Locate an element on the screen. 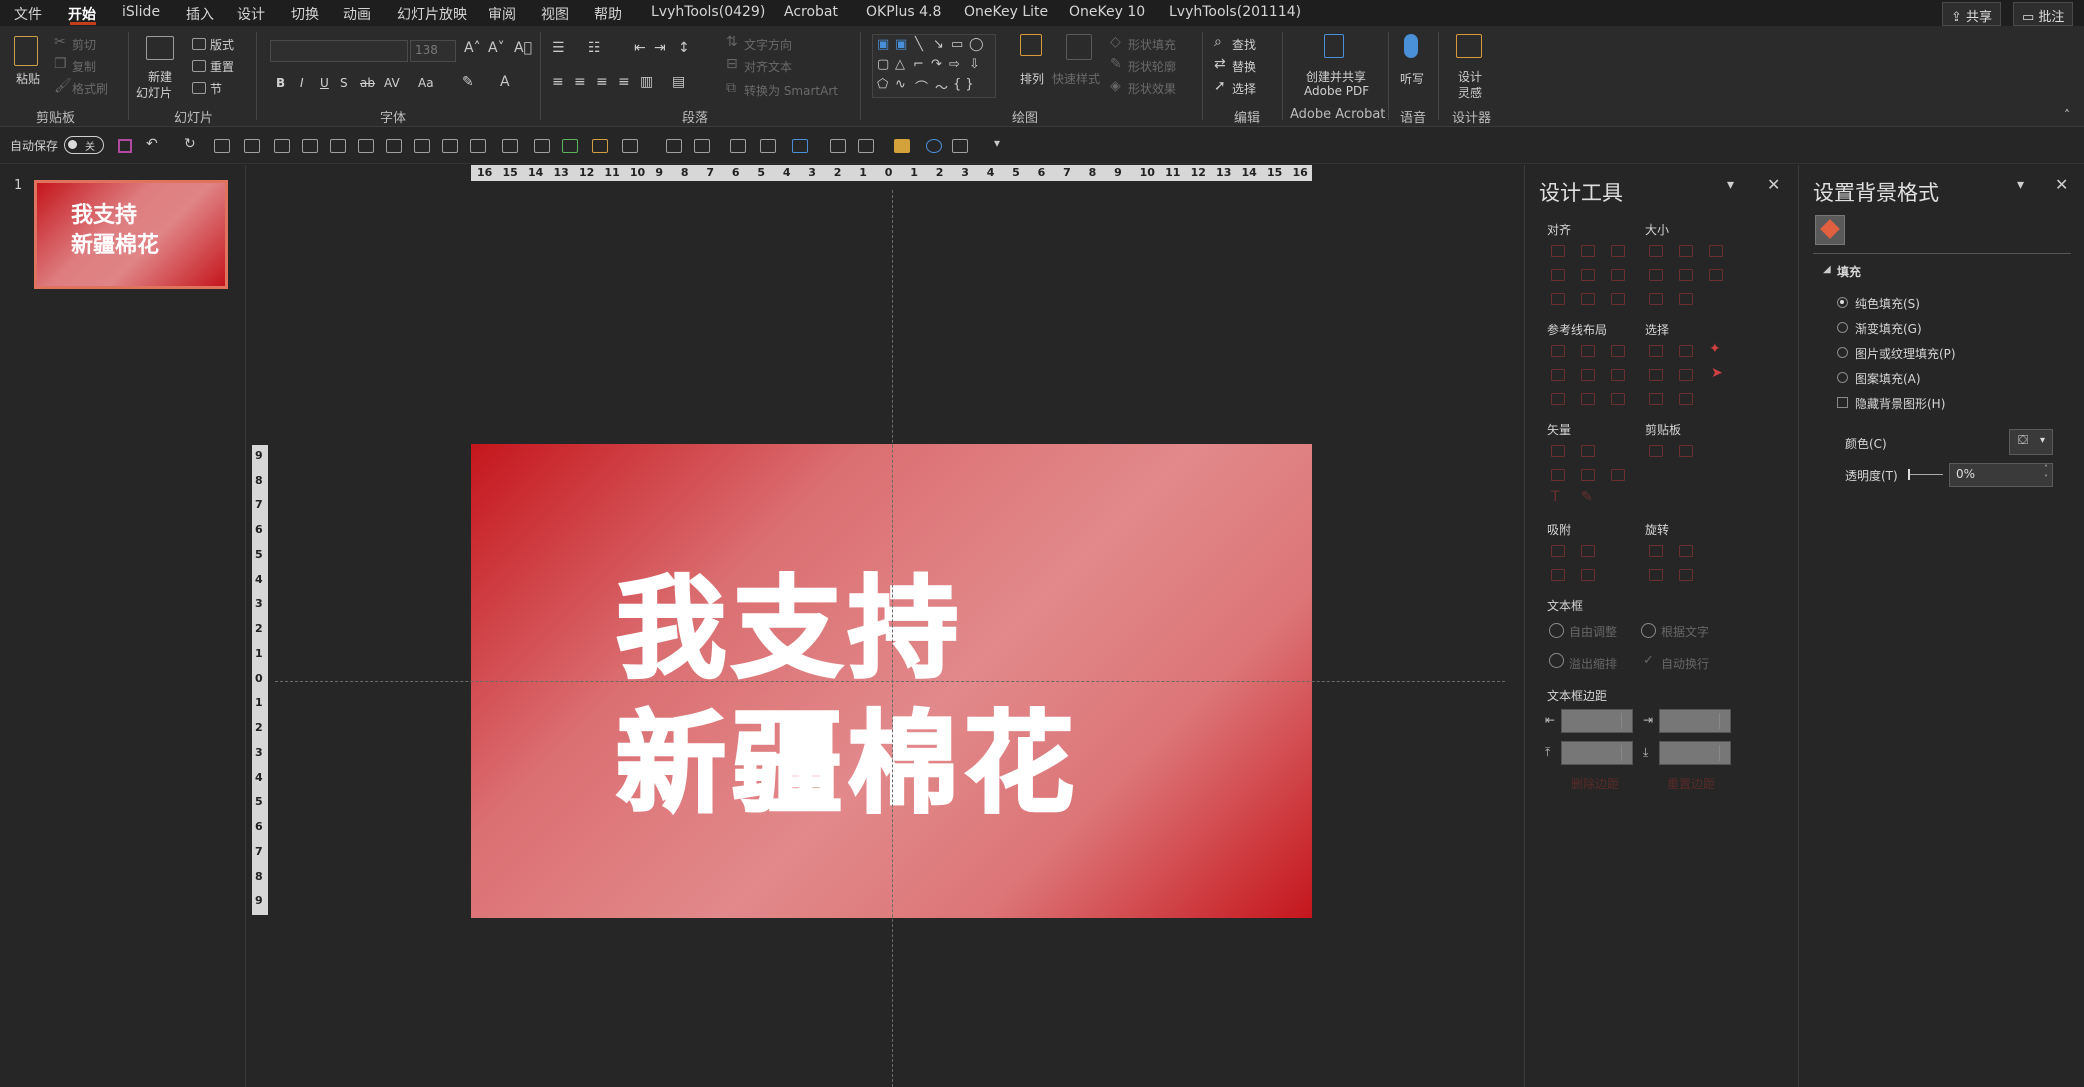 Image resolution: width=2084 pixels, height=1087 pixels. shadow-button: S is located at coordinates (344, 83).